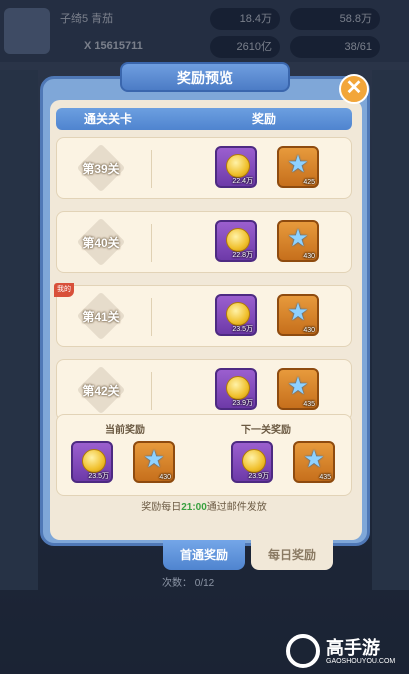 The height and width of the screenshot is (674, 409). What do you see at coordinates (303, 651) in the screenshot?
I see `brand-logo-icon` at bounding box center [303, 651].